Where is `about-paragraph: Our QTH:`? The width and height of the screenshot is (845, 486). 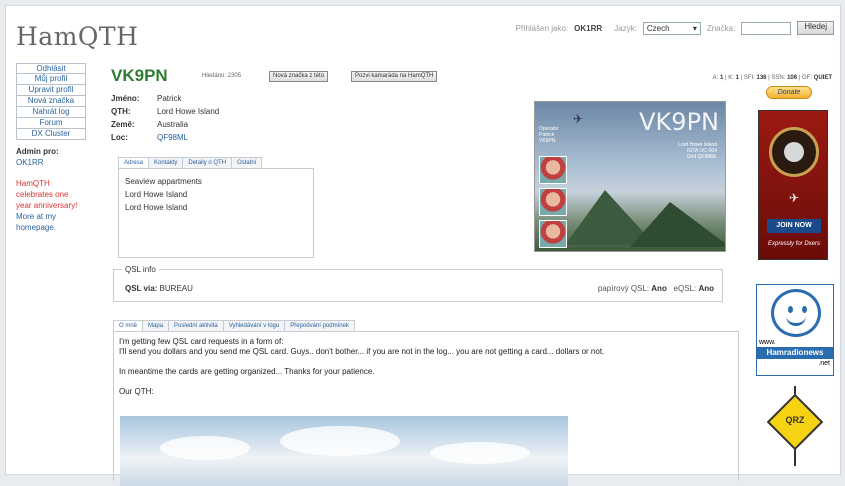
about-paragraph: Our QTH: is located at coordinates (136, 391).